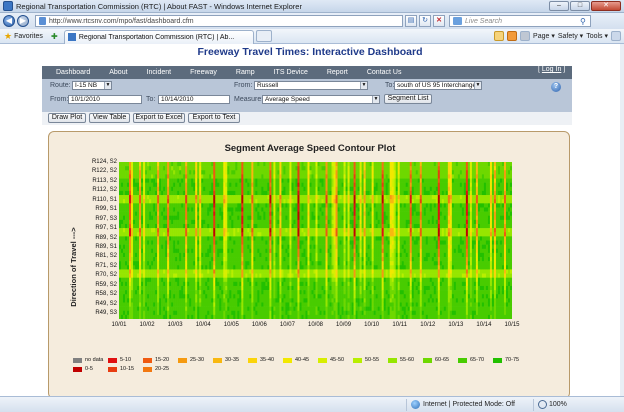 Image resolution: width=624 pixels, height=412 pixels. What do you see at coordinates (552, 69) in the screenshot?
I see `login-link: [ Log In ]` at bounding box center [552, 69].